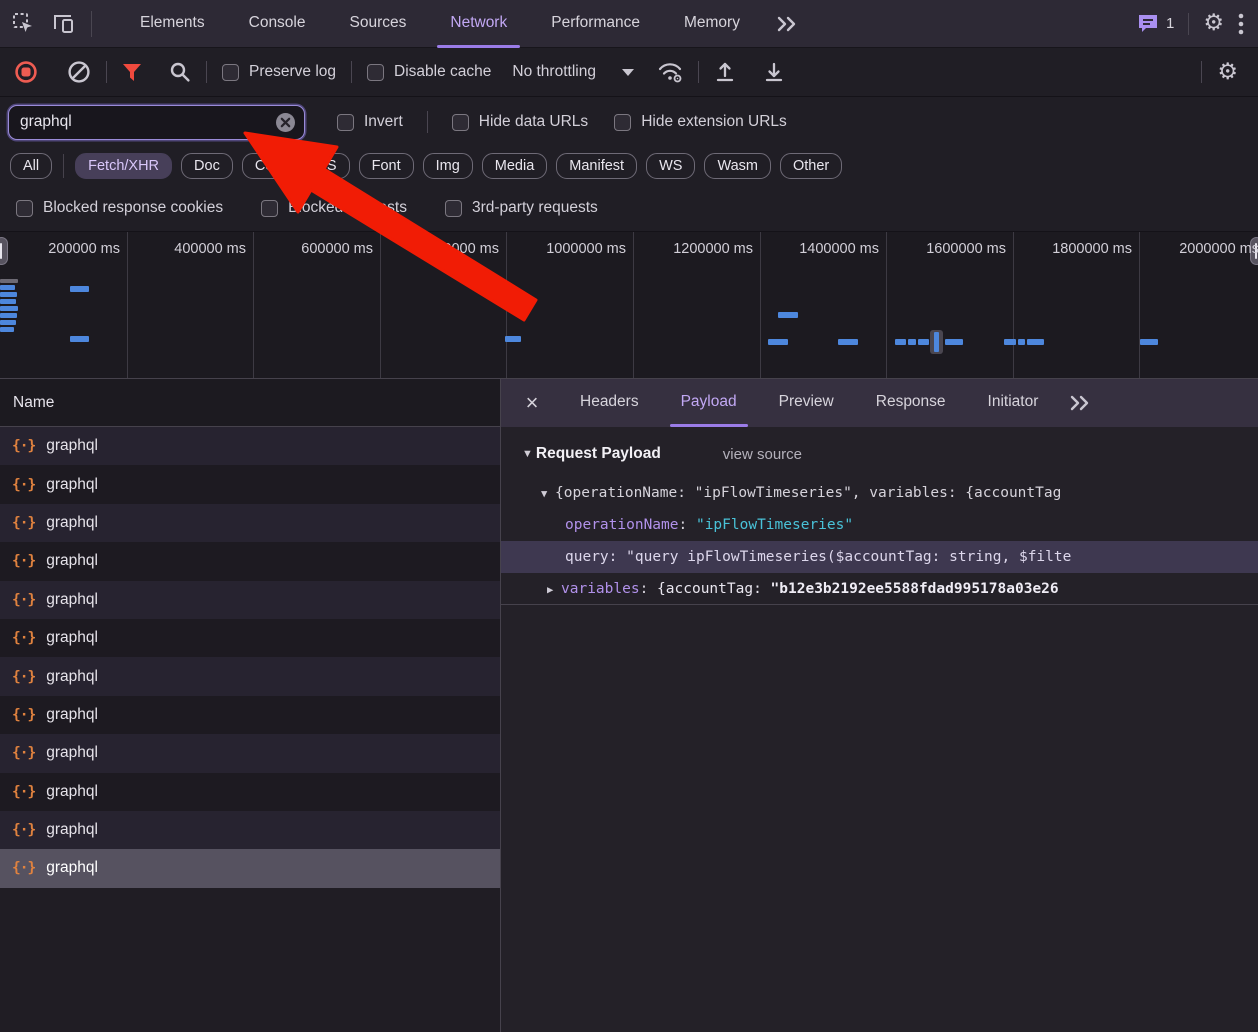 This screenshot has height=1032, width=1258. I want to click on import-har-icon, so click(725, 72).